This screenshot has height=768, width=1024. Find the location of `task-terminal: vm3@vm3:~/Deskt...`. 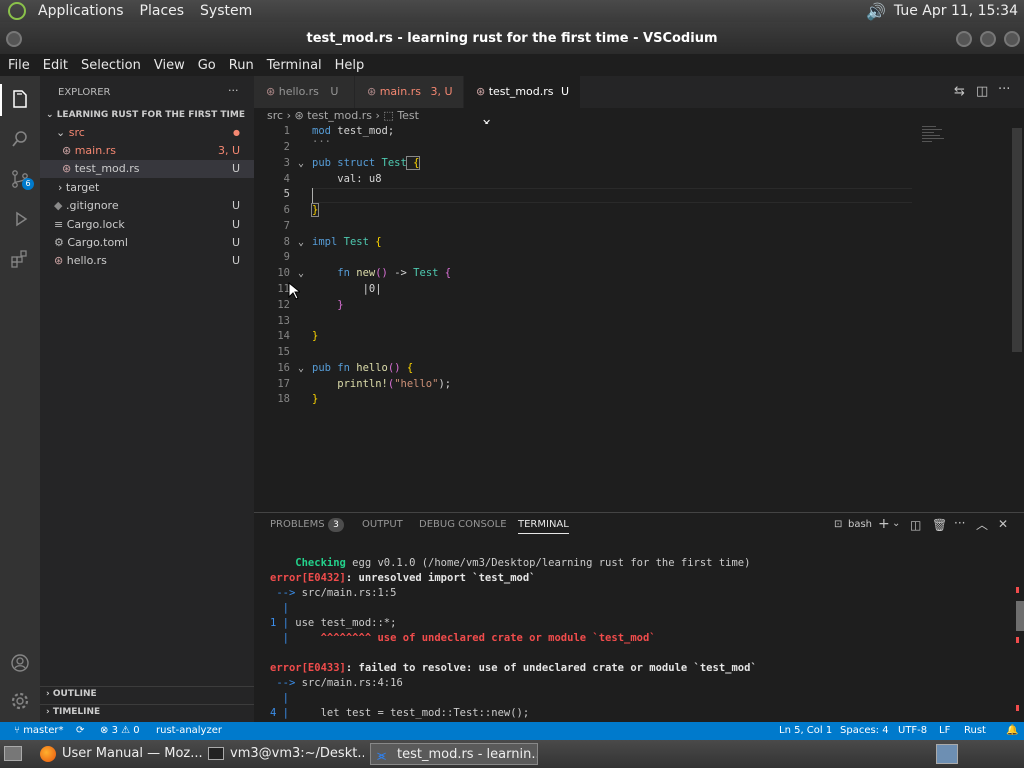

task-terminal: vm3@vm3:~/Deskt... is located at coordinates (284, 754).